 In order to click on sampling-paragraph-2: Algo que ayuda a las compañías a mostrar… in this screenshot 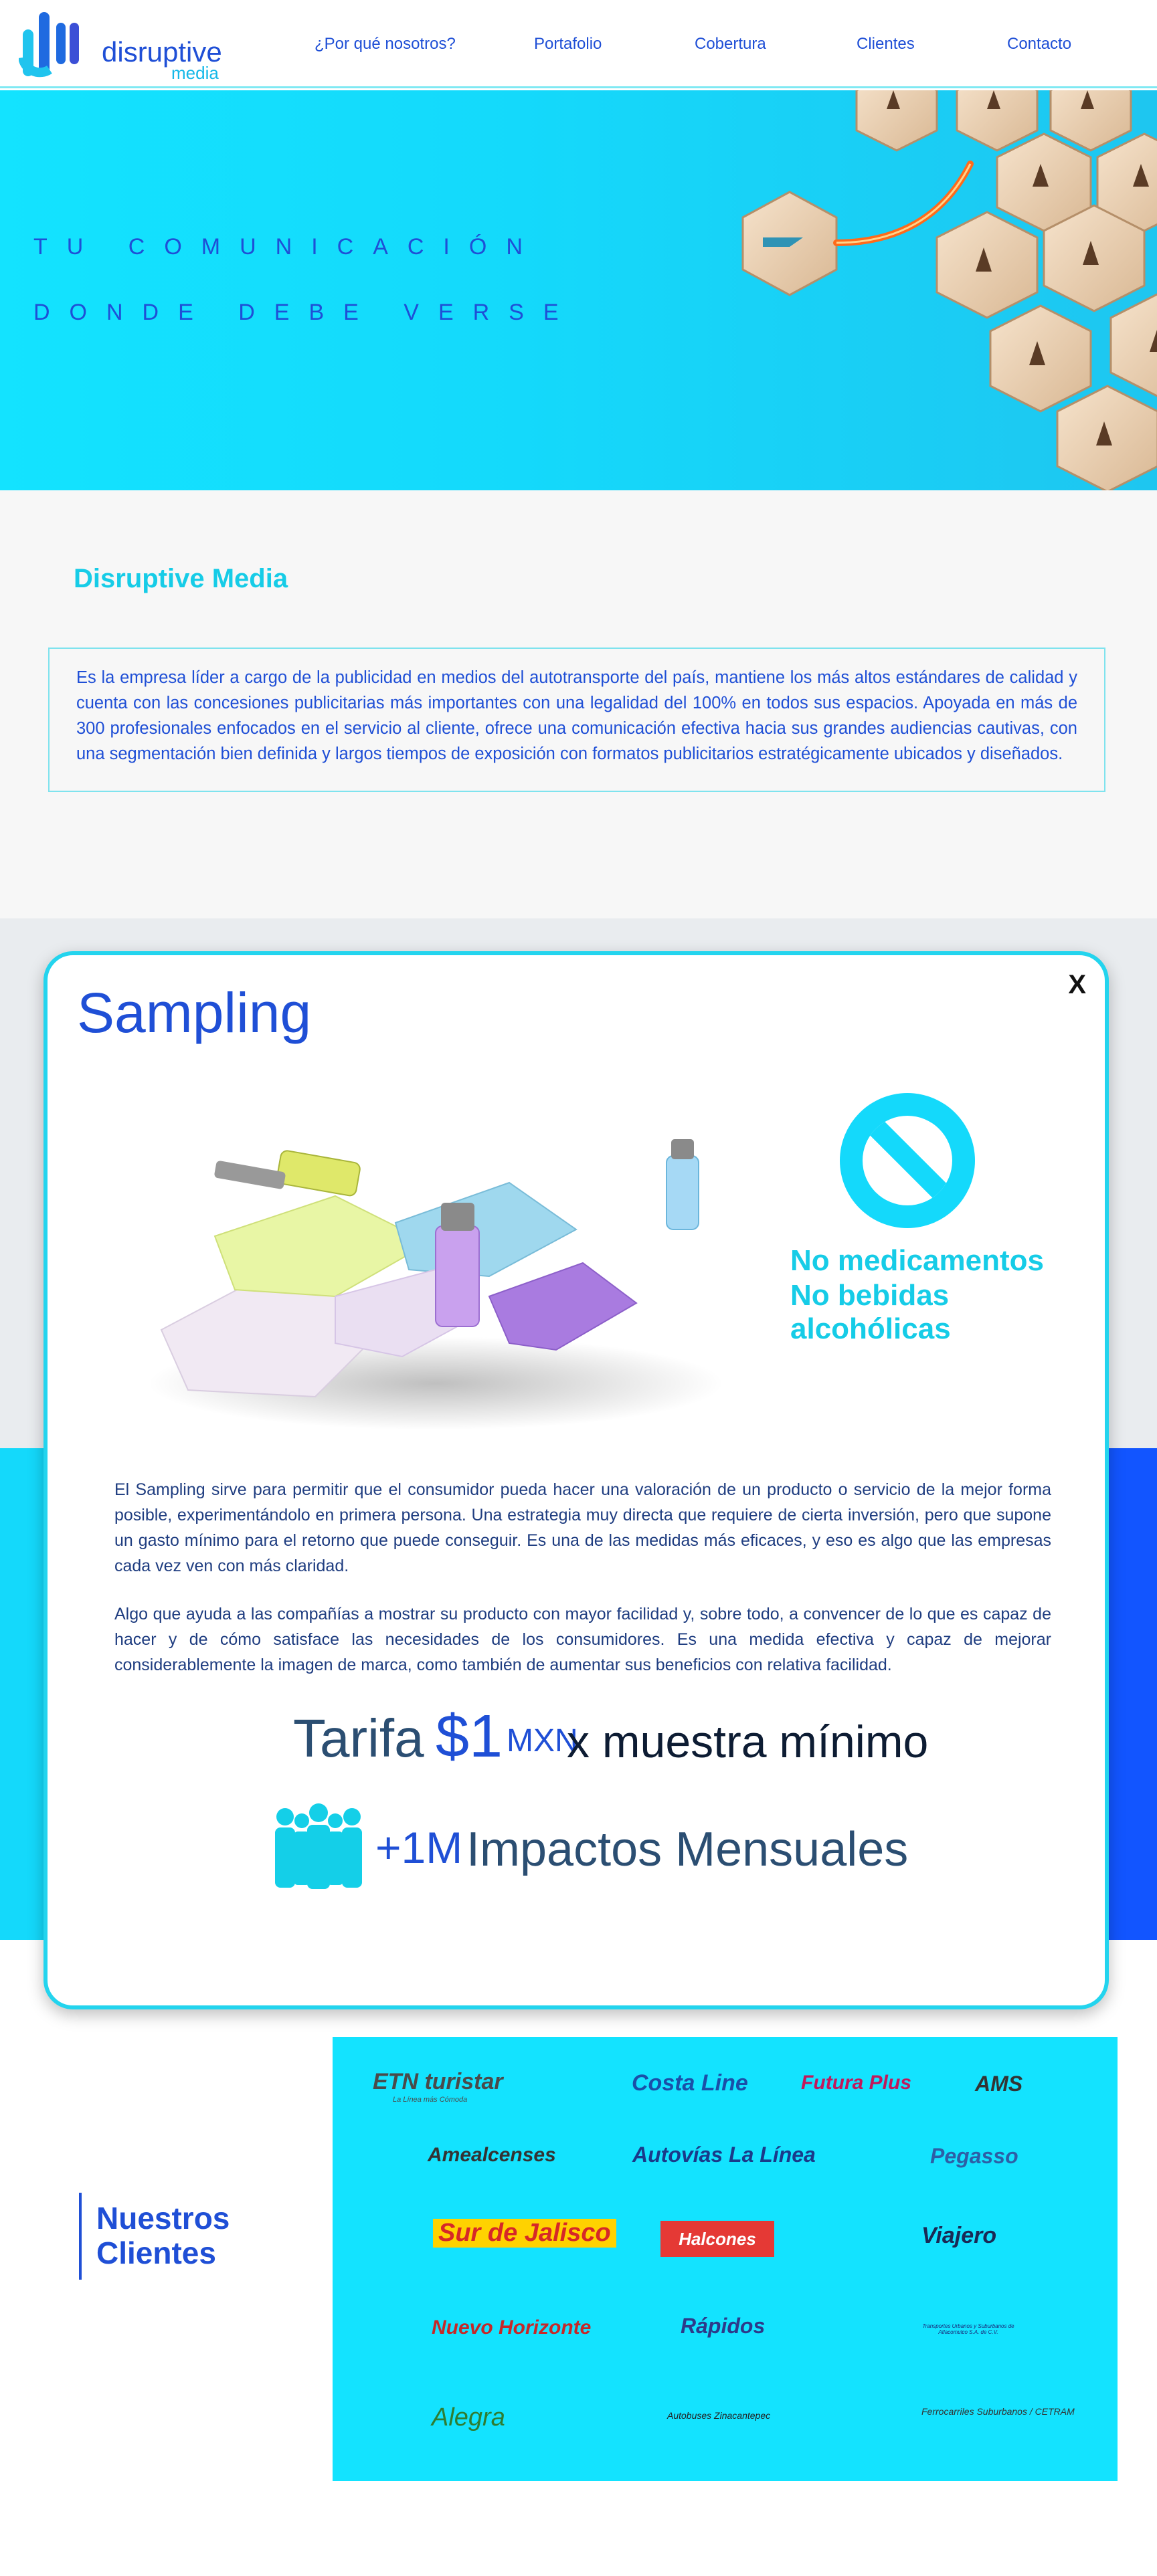, I will do `click(582, 1639)`.